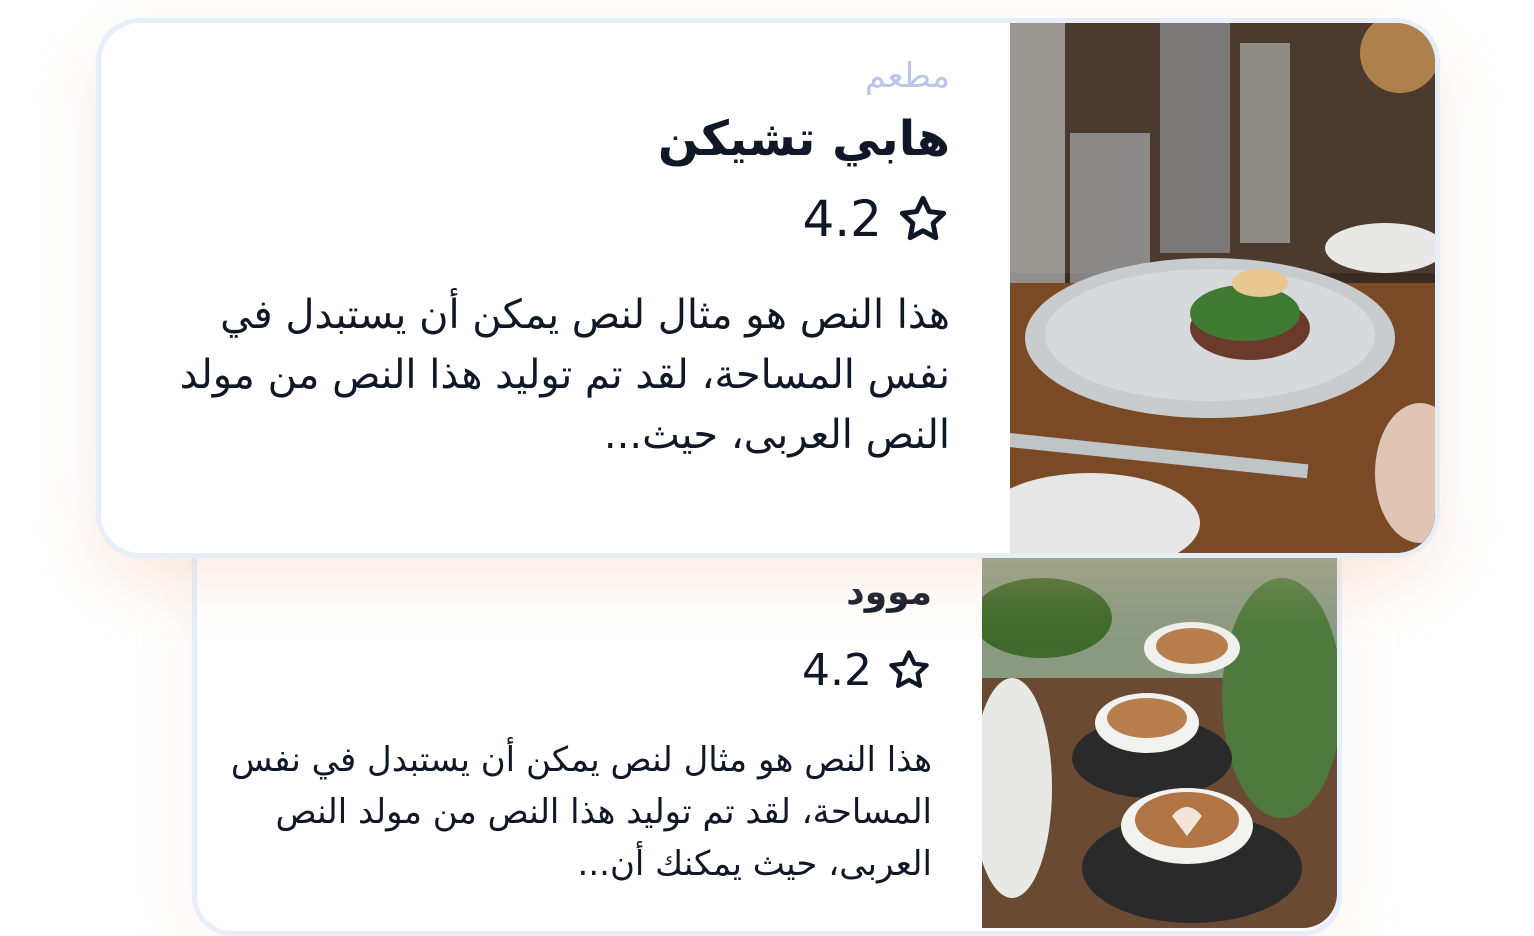  Describe the element at coordinates (889, 592) in the screenshot. I see `place-title: موود` at that location.